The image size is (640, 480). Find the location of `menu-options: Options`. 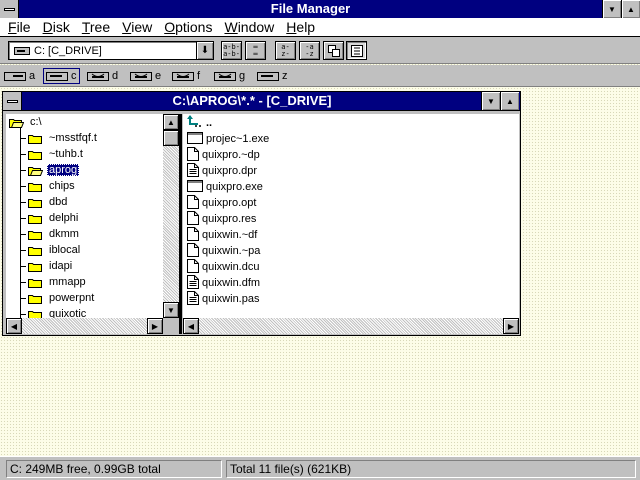

menu-options: Options is located at coordinates (188, 27).